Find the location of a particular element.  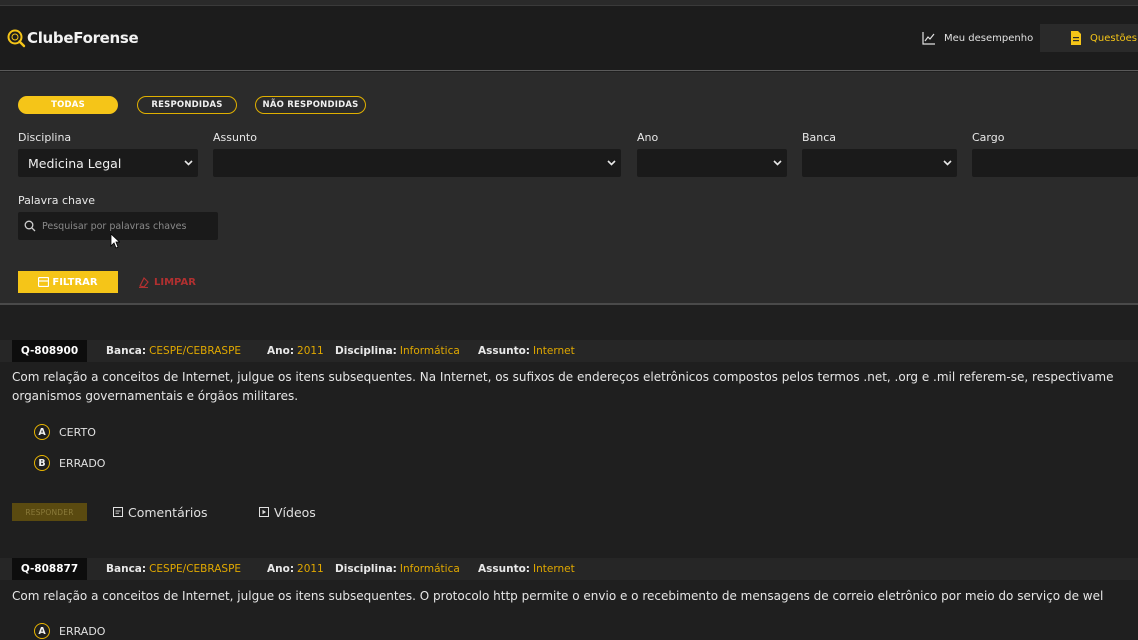

eraser-icon is located at coordinates (144, 282).